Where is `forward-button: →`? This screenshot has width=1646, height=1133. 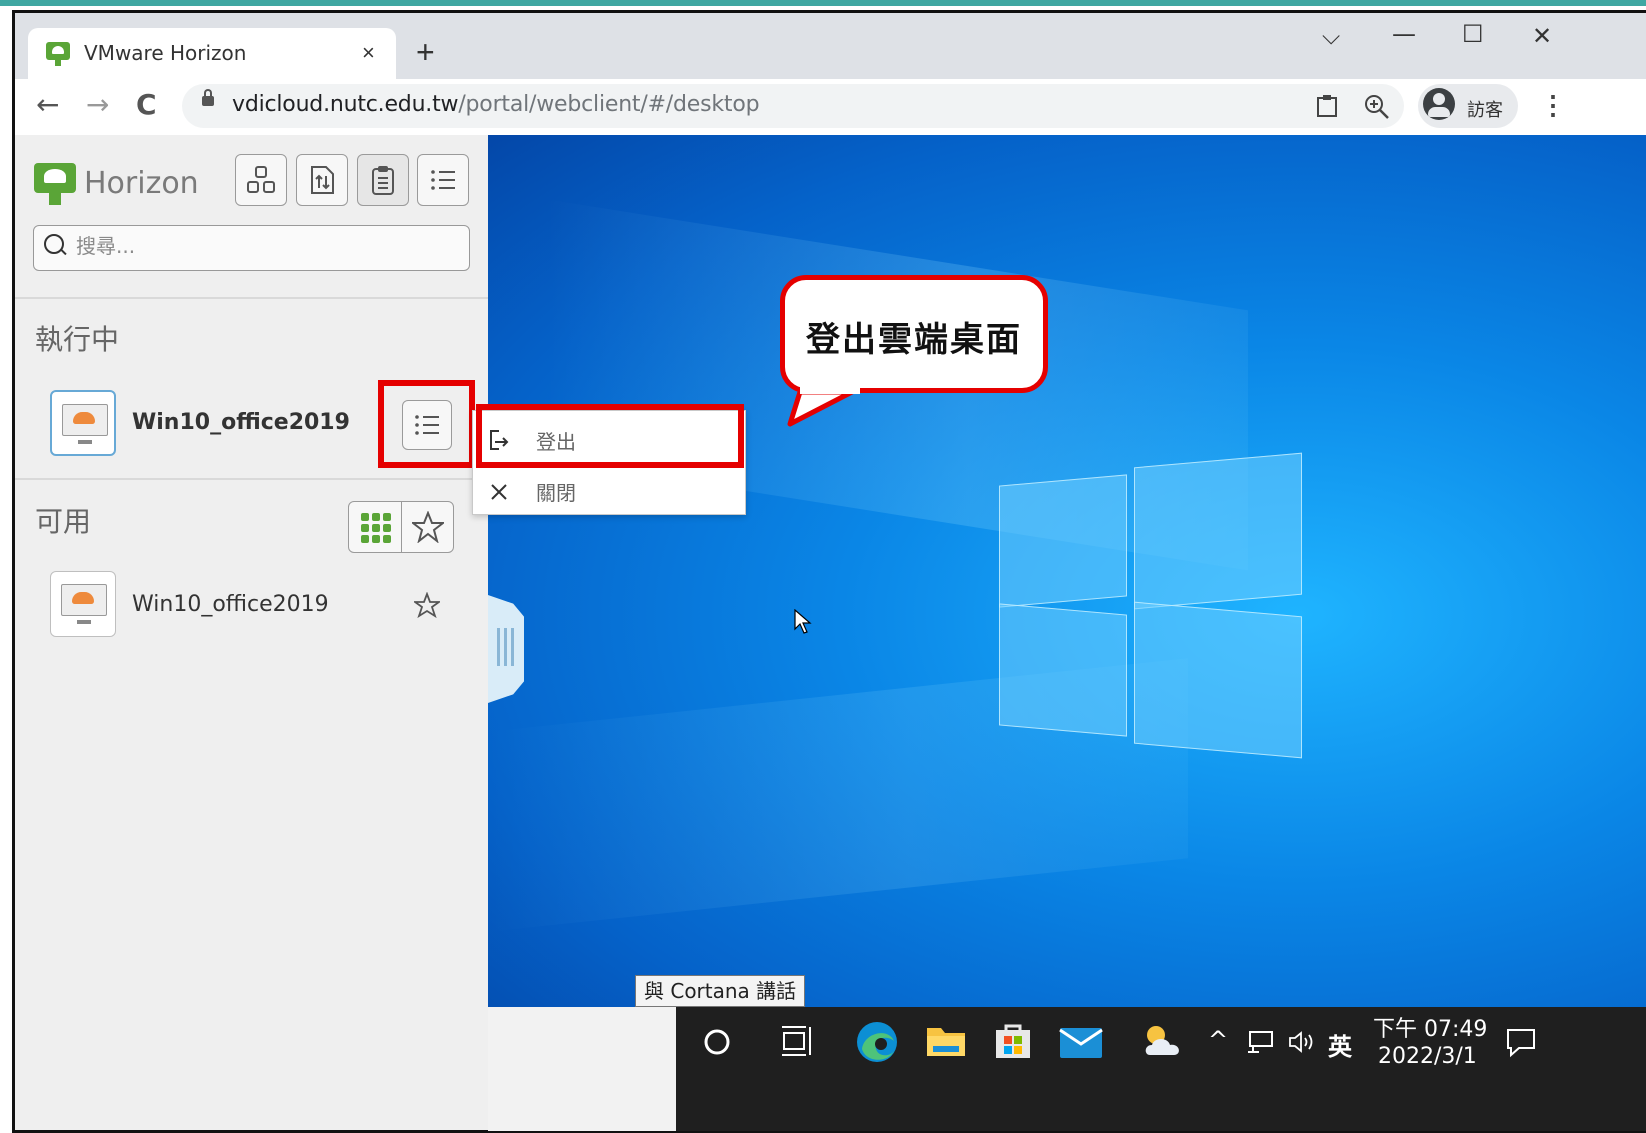 forward-button: → is located at coordinates (97, 104).